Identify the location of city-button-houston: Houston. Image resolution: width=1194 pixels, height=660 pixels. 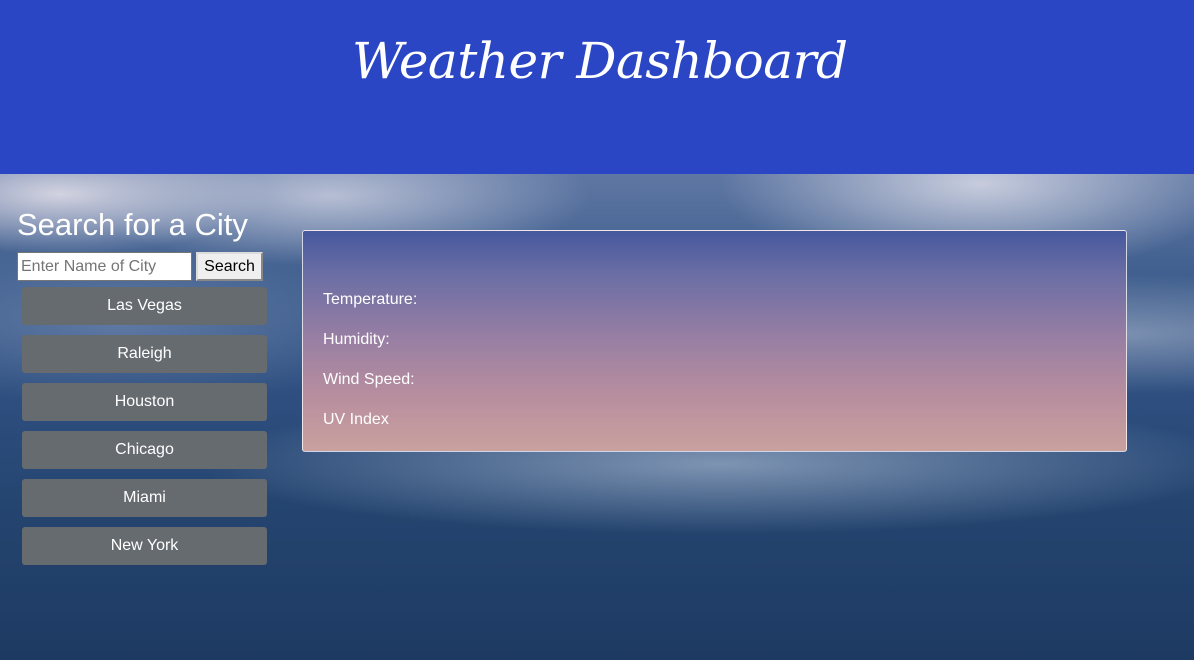
(144, 402).